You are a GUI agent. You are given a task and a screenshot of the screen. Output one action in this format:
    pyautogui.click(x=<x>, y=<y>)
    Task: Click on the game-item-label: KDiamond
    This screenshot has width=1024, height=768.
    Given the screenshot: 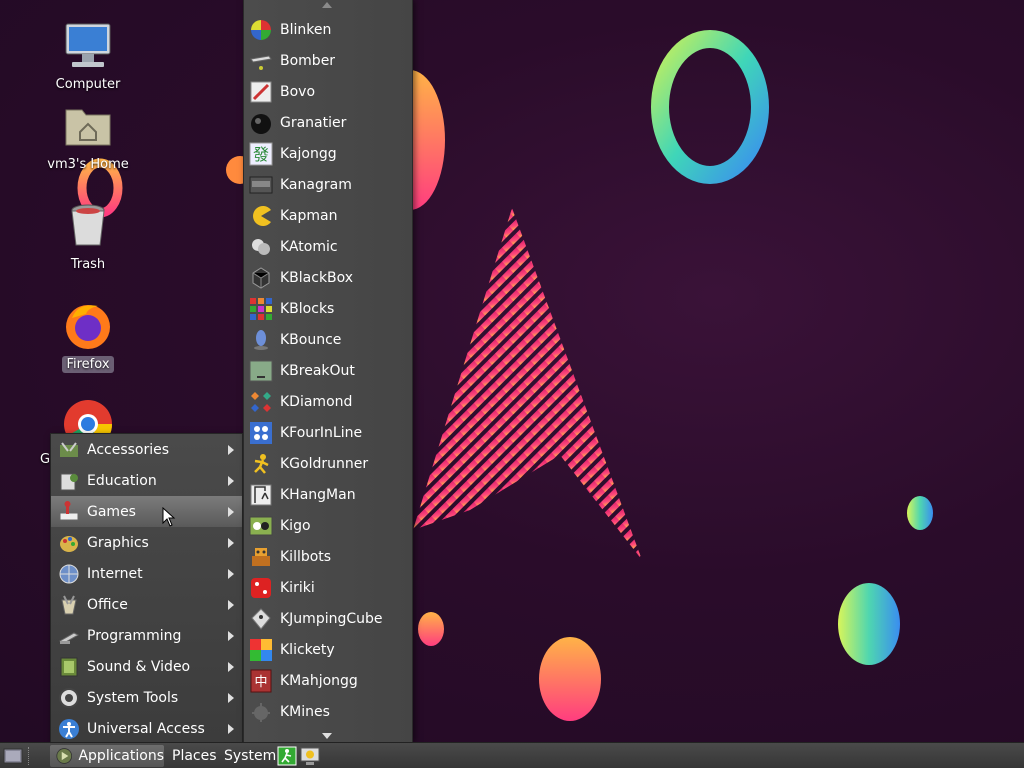 What is the action you would take?
    pyautogui.click(x=316, y=401)
    